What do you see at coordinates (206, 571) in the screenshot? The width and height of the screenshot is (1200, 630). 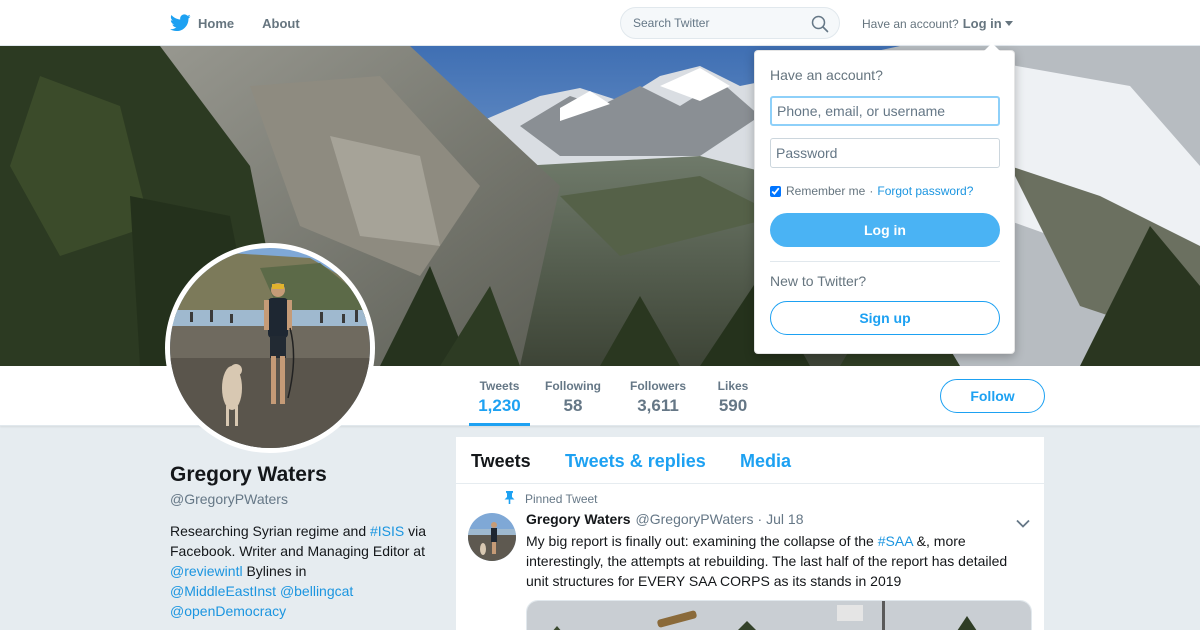 I see `mention-link: @reviewintl` at bounding box center [206, 571].